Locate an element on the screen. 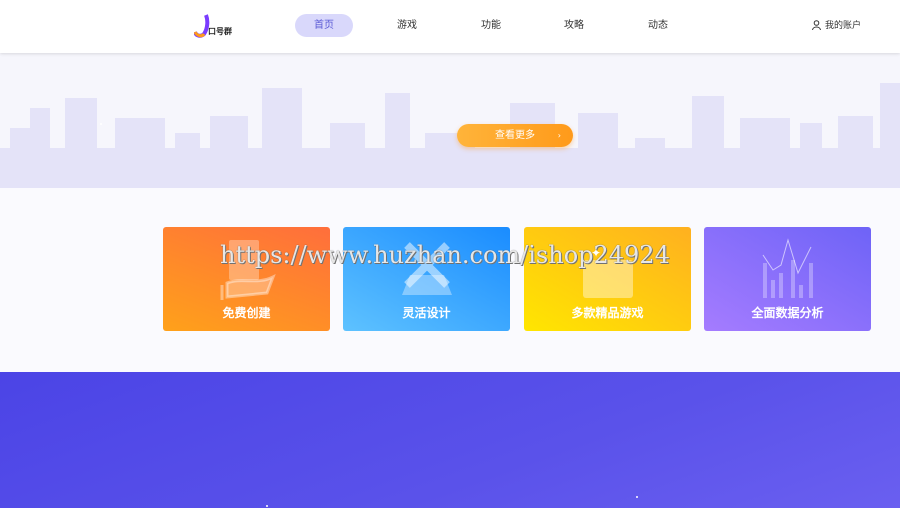  logo: 口号群 is located at coordinates (218, 26).